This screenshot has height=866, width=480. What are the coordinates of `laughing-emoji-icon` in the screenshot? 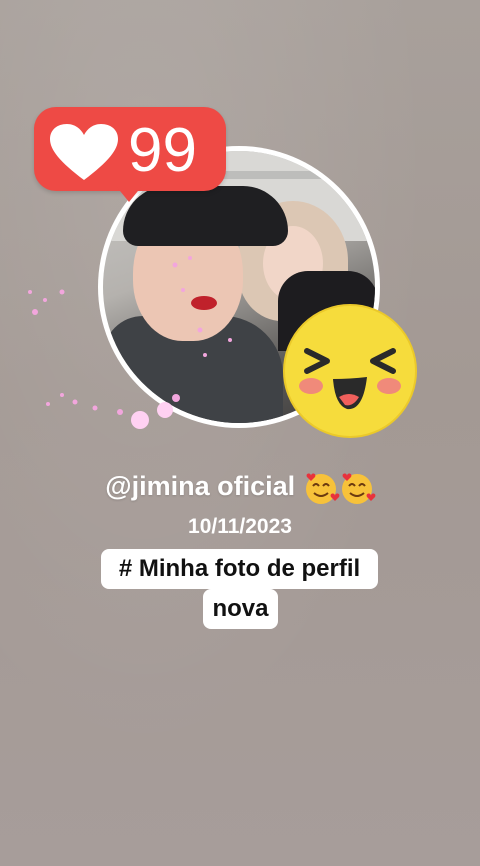 It's located at (350, 371).